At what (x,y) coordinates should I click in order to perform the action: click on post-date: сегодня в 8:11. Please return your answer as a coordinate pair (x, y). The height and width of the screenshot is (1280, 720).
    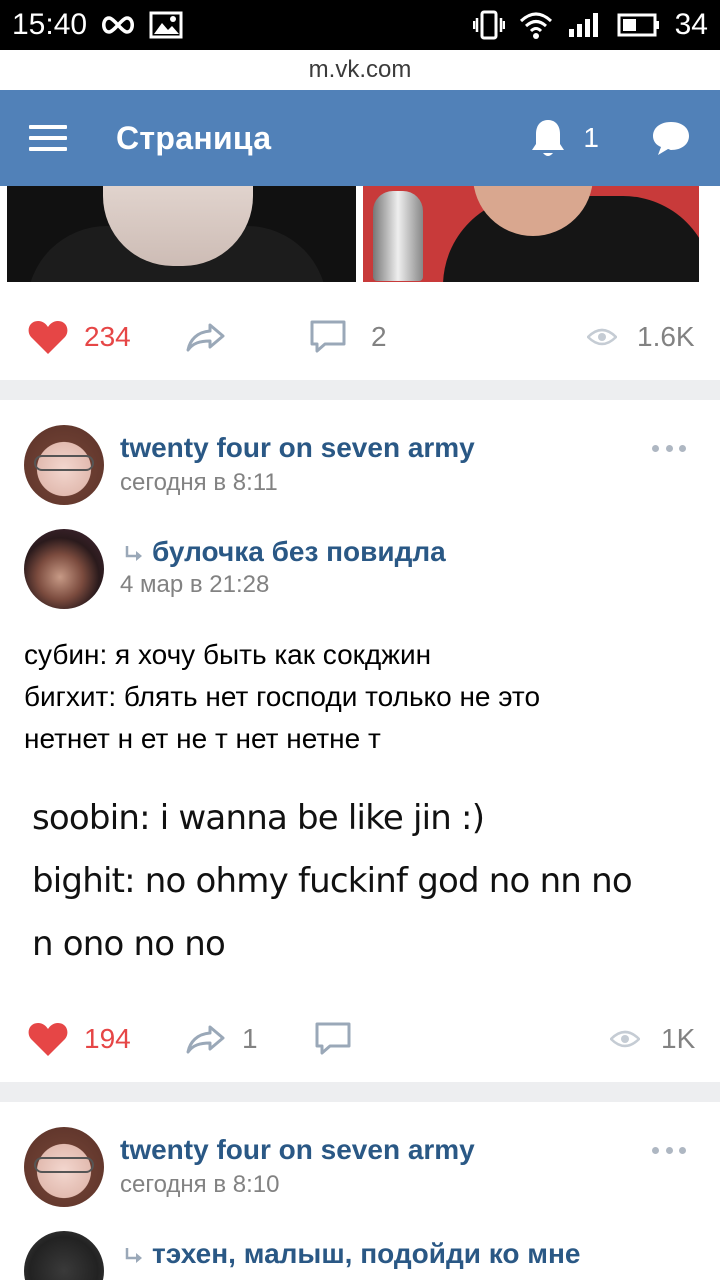
    Looking at the image, I should click on (199, 483).